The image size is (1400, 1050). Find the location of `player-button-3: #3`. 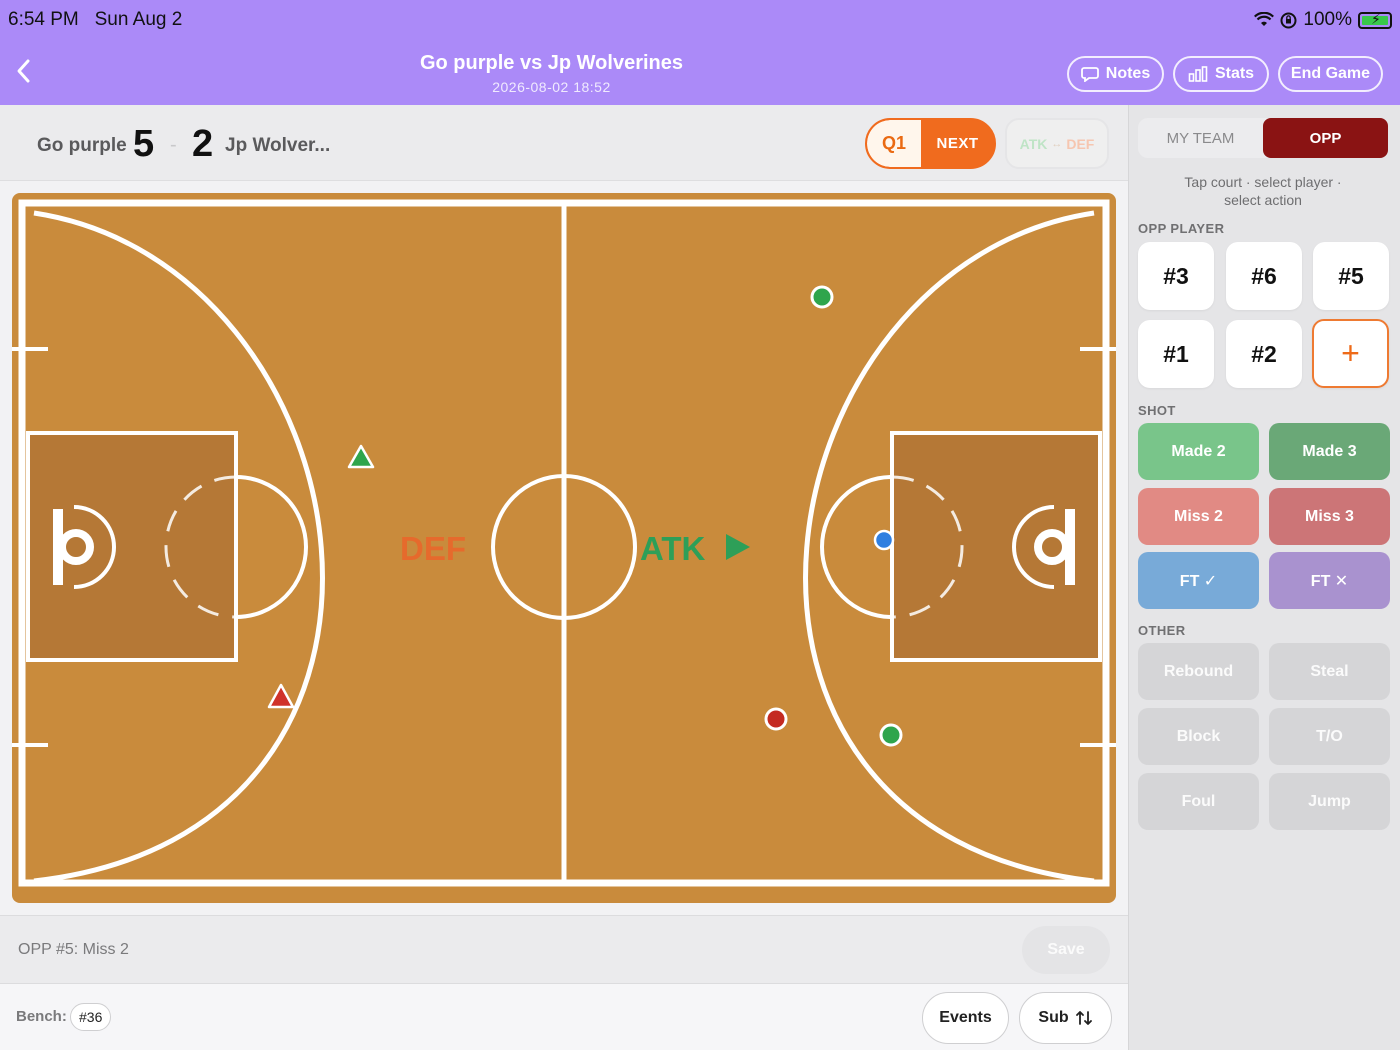

player-button-3: #3 is located at coordinates (1176, 276).